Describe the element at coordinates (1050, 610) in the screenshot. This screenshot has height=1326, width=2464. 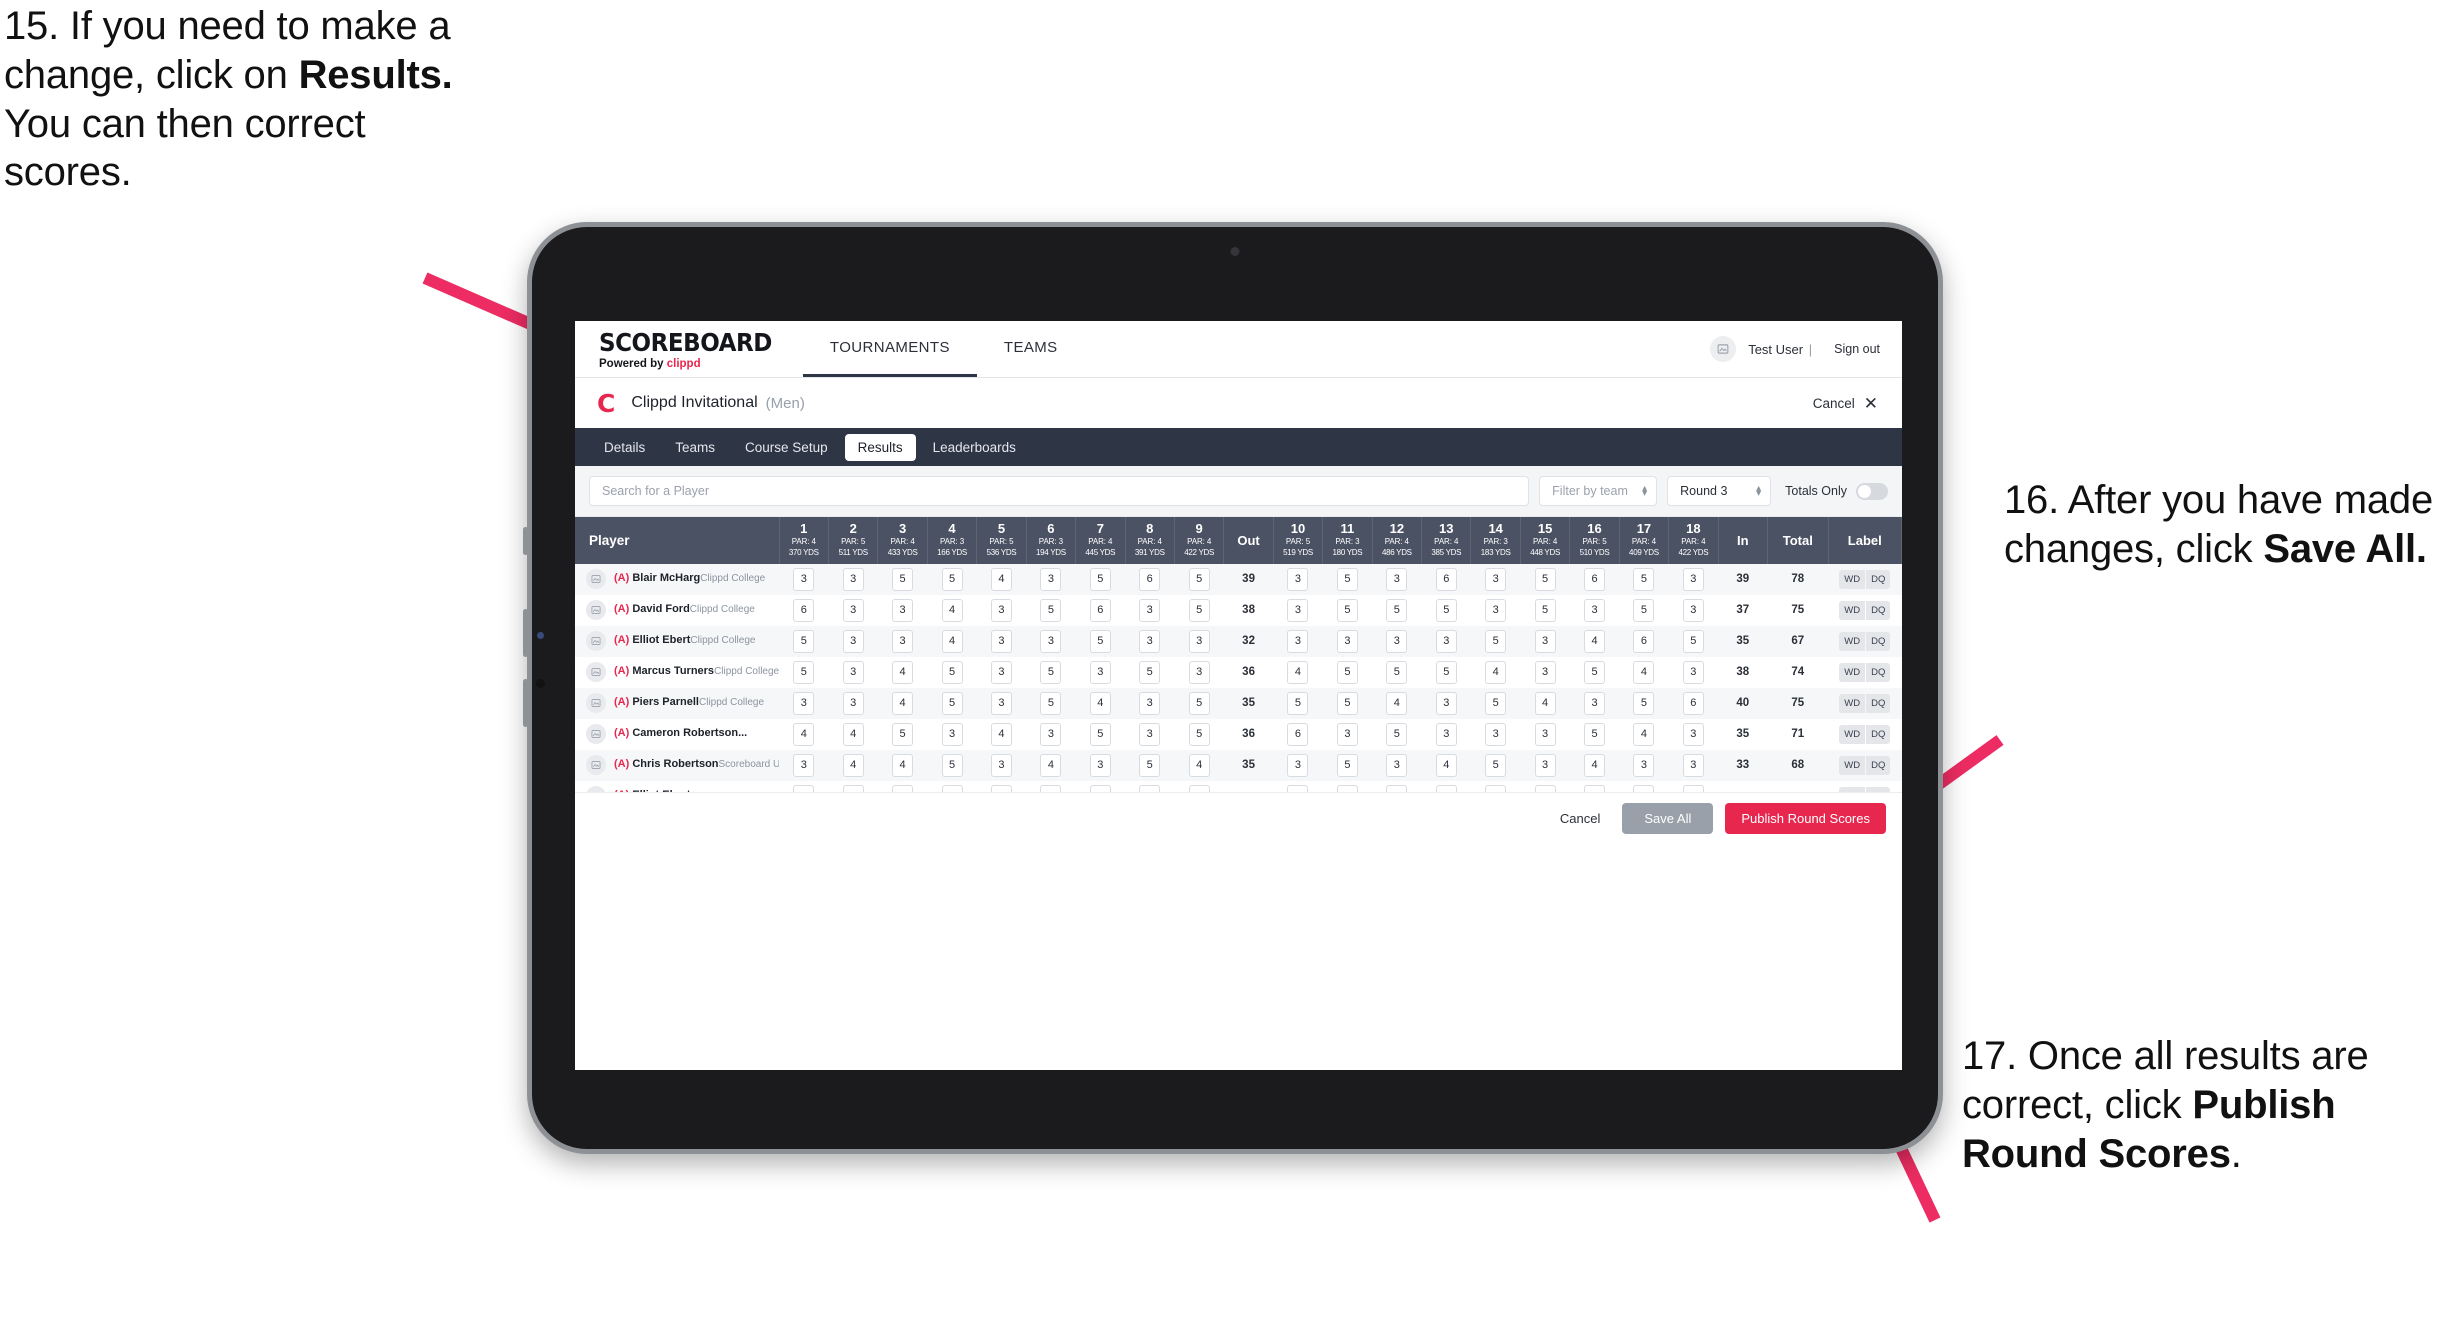
I see `score-cell-hole-6: 5` at that location.